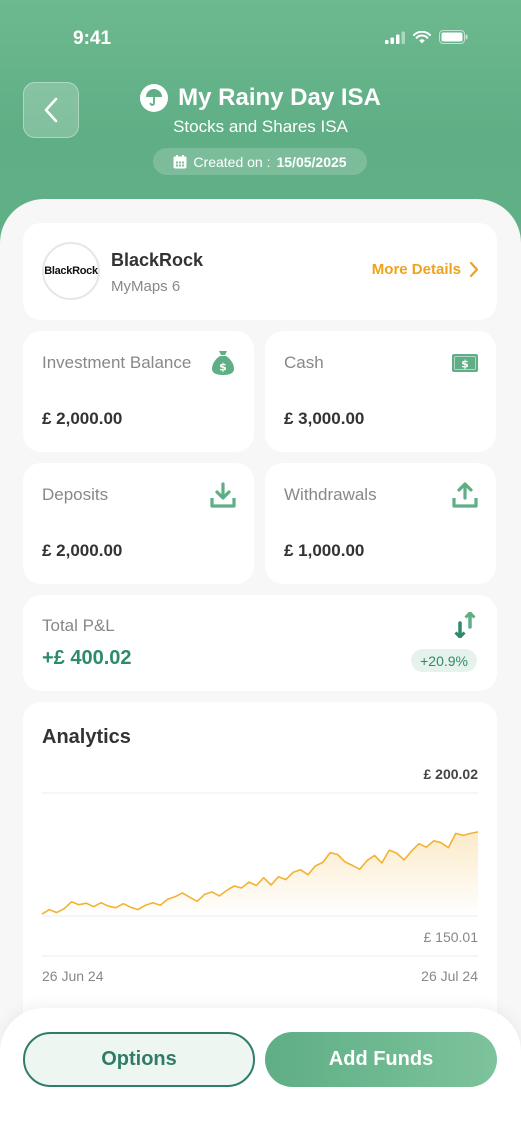  What do you see at coordinates (451, 937) in the screenshot?
I see `chart-min-label: £ 150.01` at bounding box center [451, 937].